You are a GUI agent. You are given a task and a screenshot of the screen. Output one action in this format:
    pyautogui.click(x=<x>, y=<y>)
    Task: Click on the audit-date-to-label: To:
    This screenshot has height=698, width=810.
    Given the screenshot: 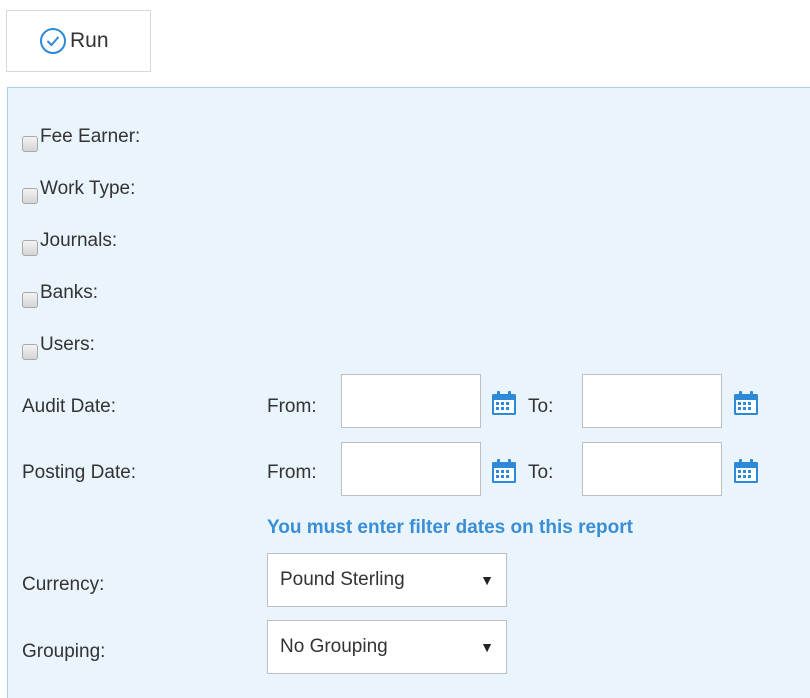 What is the action you would take?
    pyautogui.click(x=541, y=406)
    